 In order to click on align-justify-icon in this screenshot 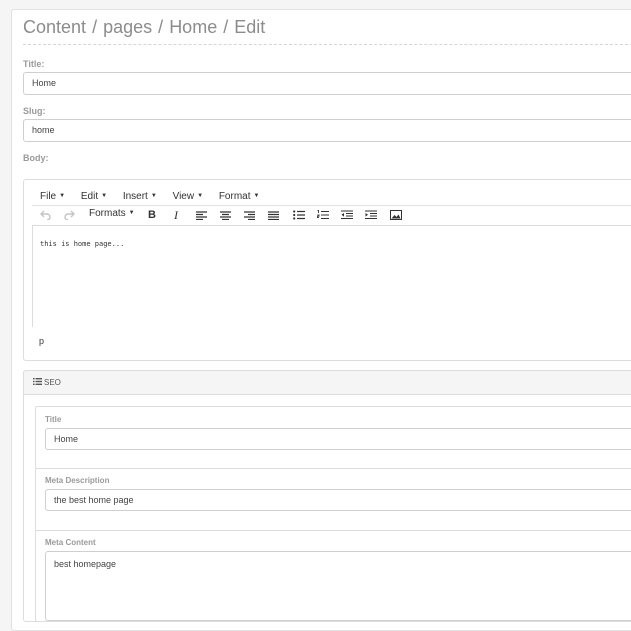, I will do `click(273, 215)`.